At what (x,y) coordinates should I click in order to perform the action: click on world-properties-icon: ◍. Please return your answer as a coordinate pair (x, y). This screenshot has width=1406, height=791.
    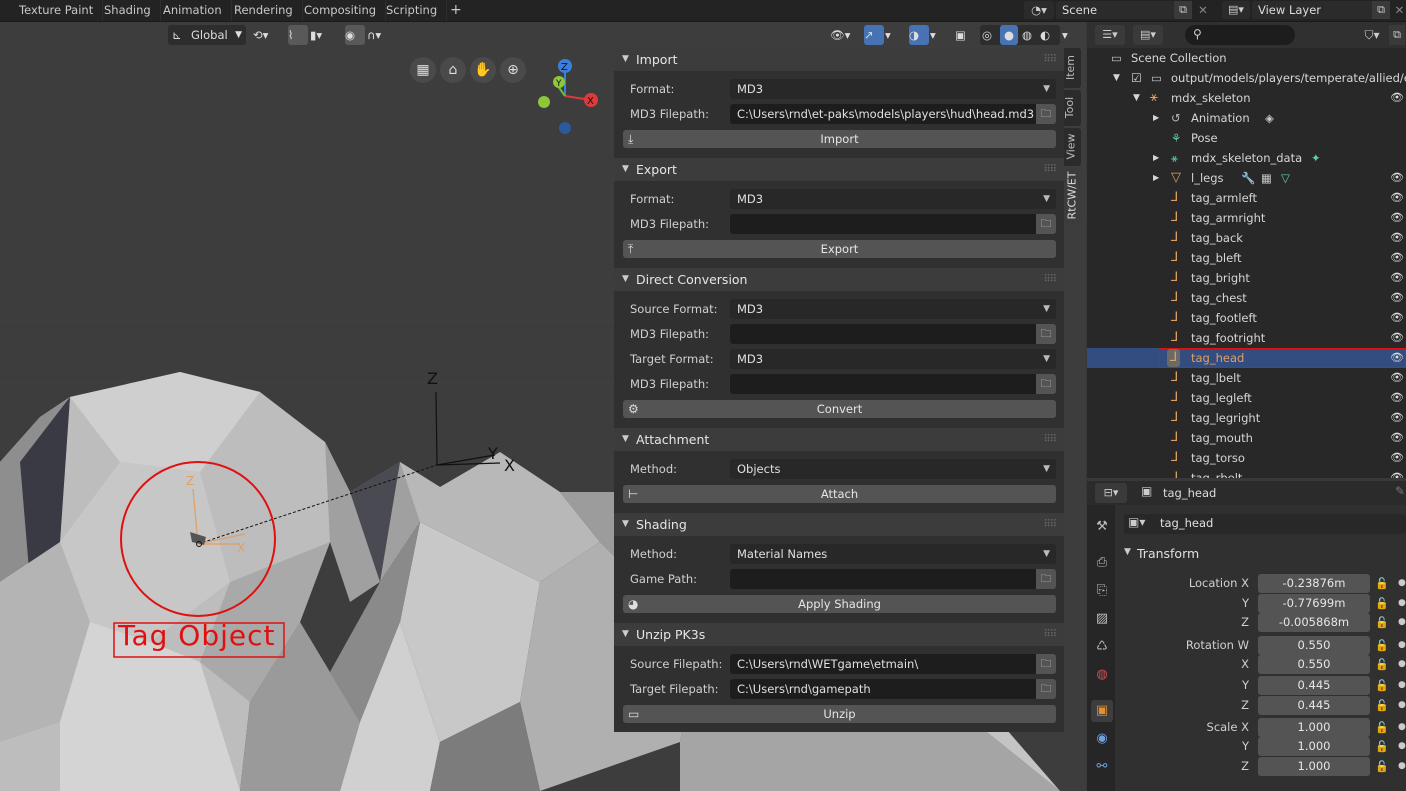
    Looking at the image, I should click on (1102, 675).